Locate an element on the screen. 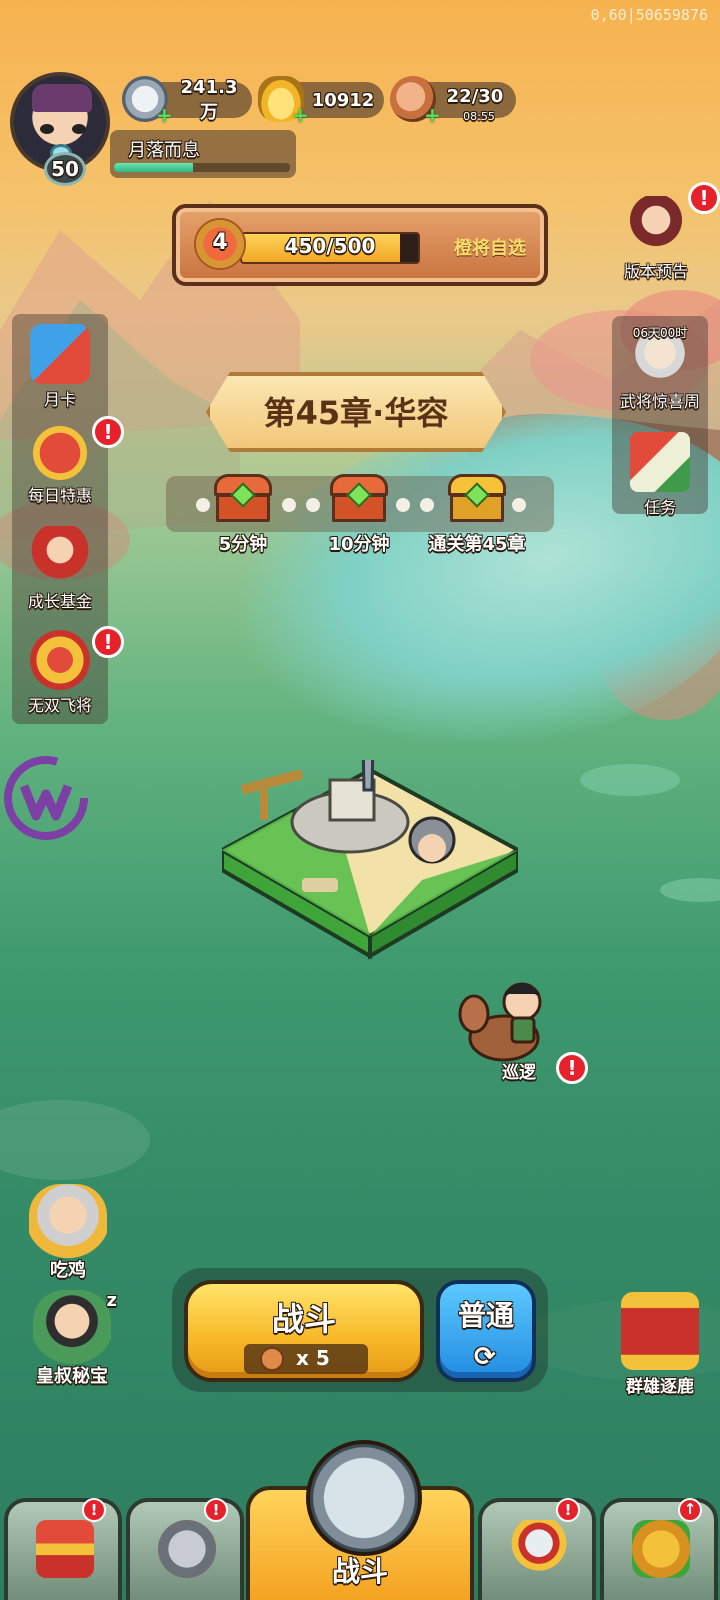 The height and width of the screenshot is (1600, 720). megaphone-girl-icon is located at coordinates (656, 226).